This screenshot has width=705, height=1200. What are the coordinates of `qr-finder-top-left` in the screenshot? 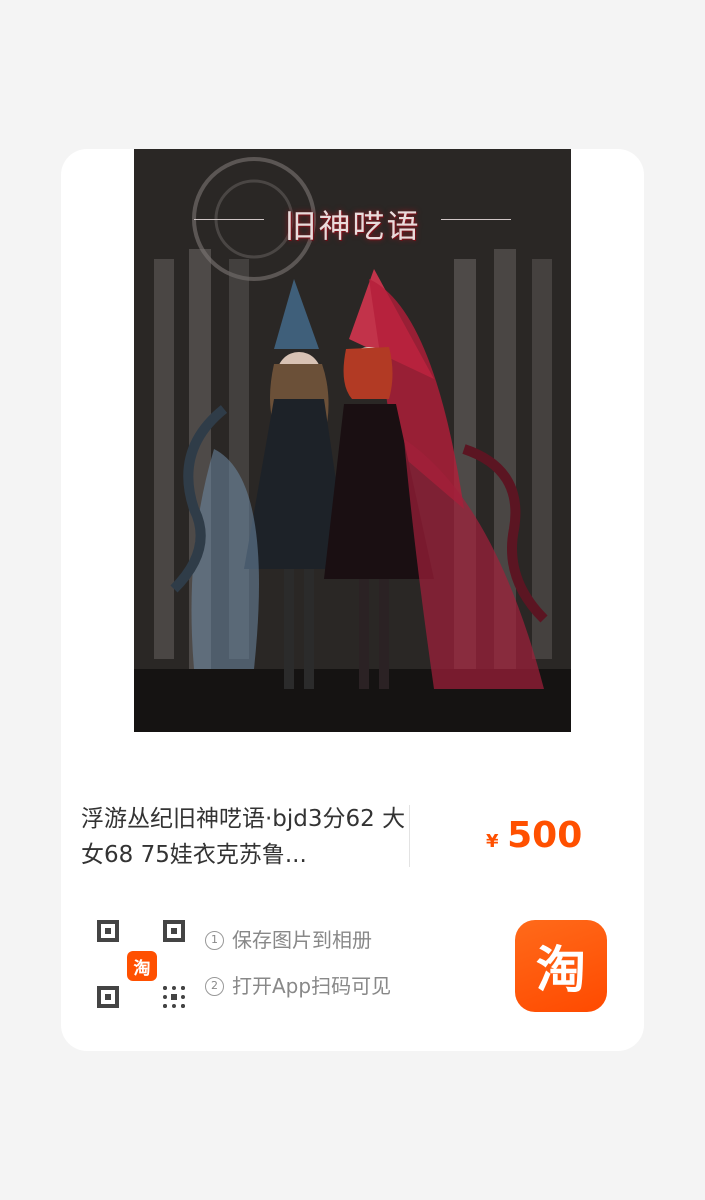 It's located at (108, 931).